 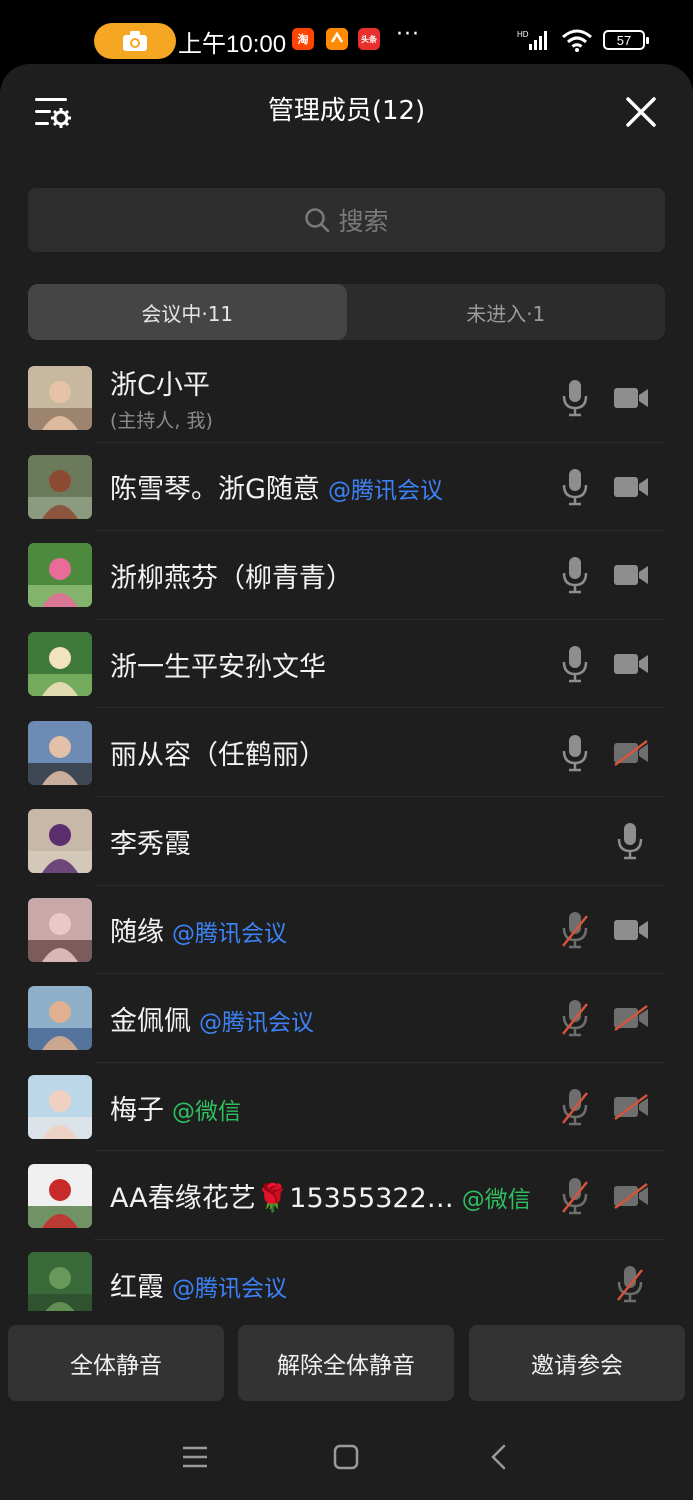 What do you see at coordinates (337, 39) in the screenshot?
I see `pay-icon` at bounding box center [337, 39].